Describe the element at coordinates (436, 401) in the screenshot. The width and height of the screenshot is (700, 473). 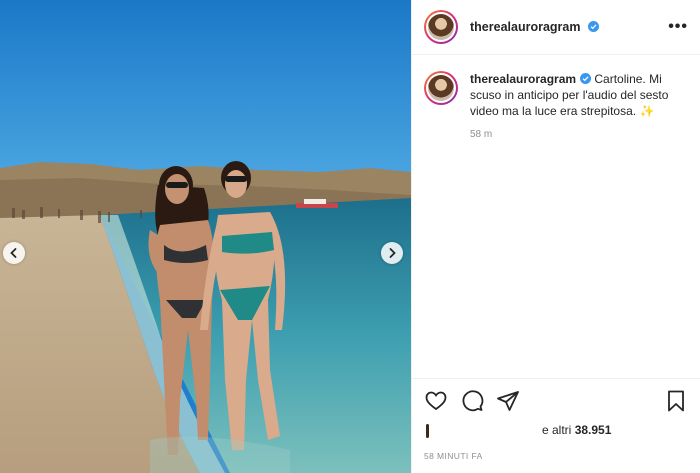
I see `heart-icon` at that location.